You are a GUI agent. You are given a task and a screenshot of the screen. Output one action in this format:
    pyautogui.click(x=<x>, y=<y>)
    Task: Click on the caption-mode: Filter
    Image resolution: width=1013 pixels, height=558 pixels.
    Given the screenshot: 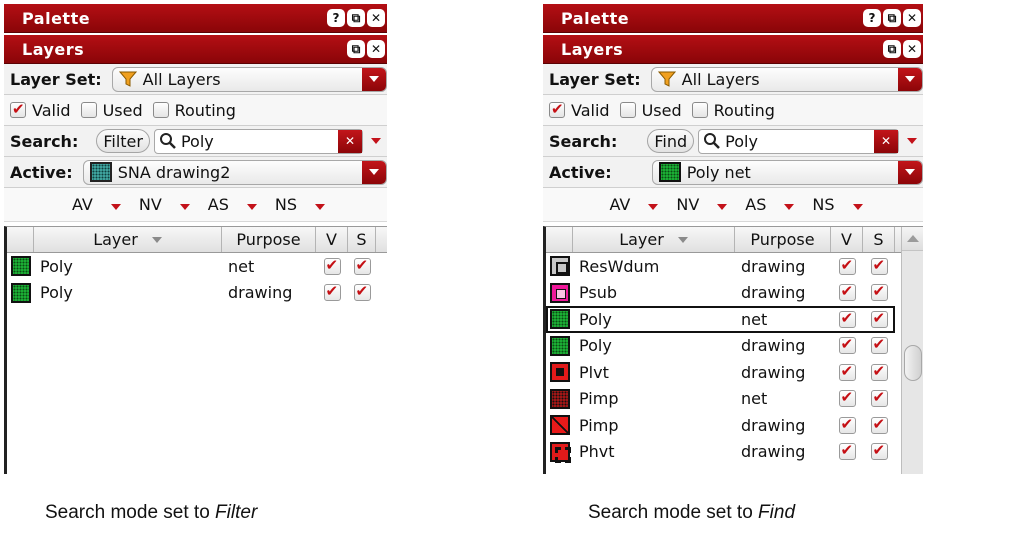 What is the action you would take?
    pyautogui.click(x=236, y=512)
    